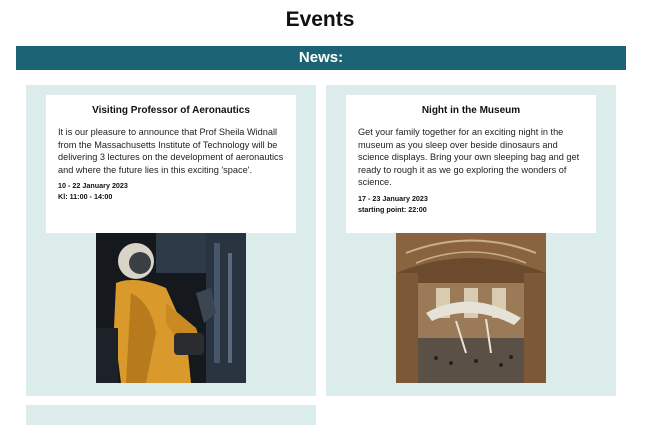  What do you see at coordinates (471, 308) in the screenshot?
I see `museum-hall-photo-icon` at bounding box center [471, 308].